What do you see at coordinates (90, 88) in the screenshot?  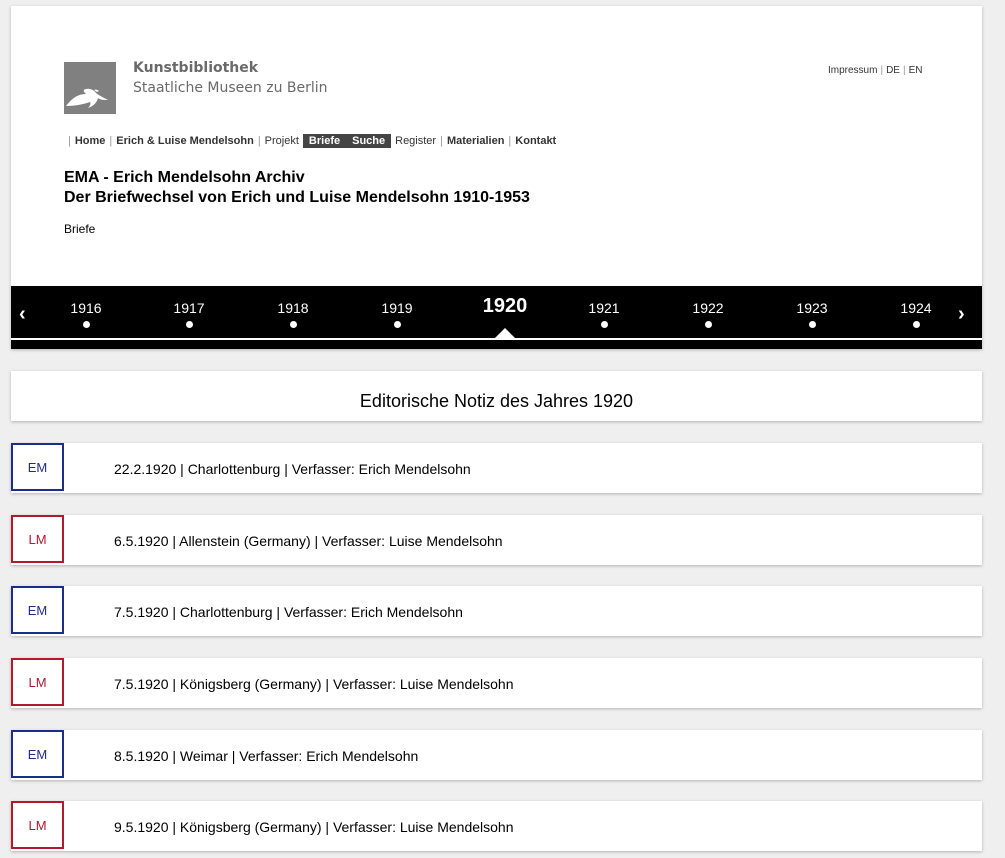 I see `eagle-logo-icon` at bounding box center [90, 88].